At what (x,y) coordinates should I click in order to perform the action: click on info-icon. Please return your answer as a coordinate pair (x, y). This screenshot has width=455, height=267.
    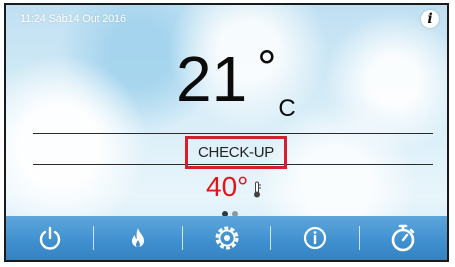
    Looking at the image, I should click on (315, 238).